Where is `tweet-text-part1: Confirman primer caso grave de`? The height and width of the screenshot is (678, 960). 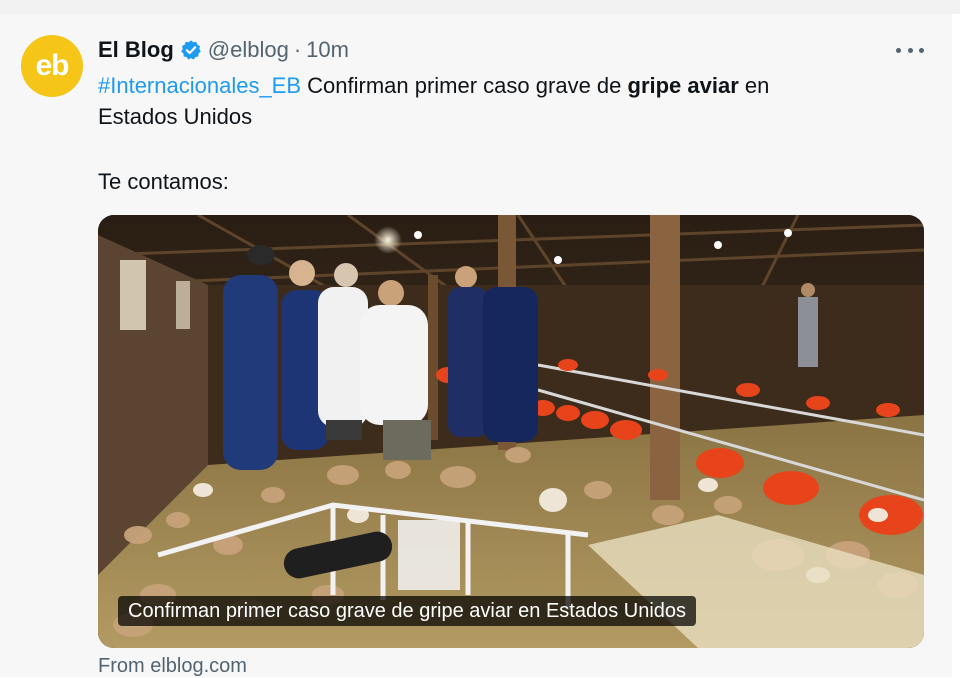 tweet-text-part1: Confirman primer caso grave de is located at coordinates (464, 85).